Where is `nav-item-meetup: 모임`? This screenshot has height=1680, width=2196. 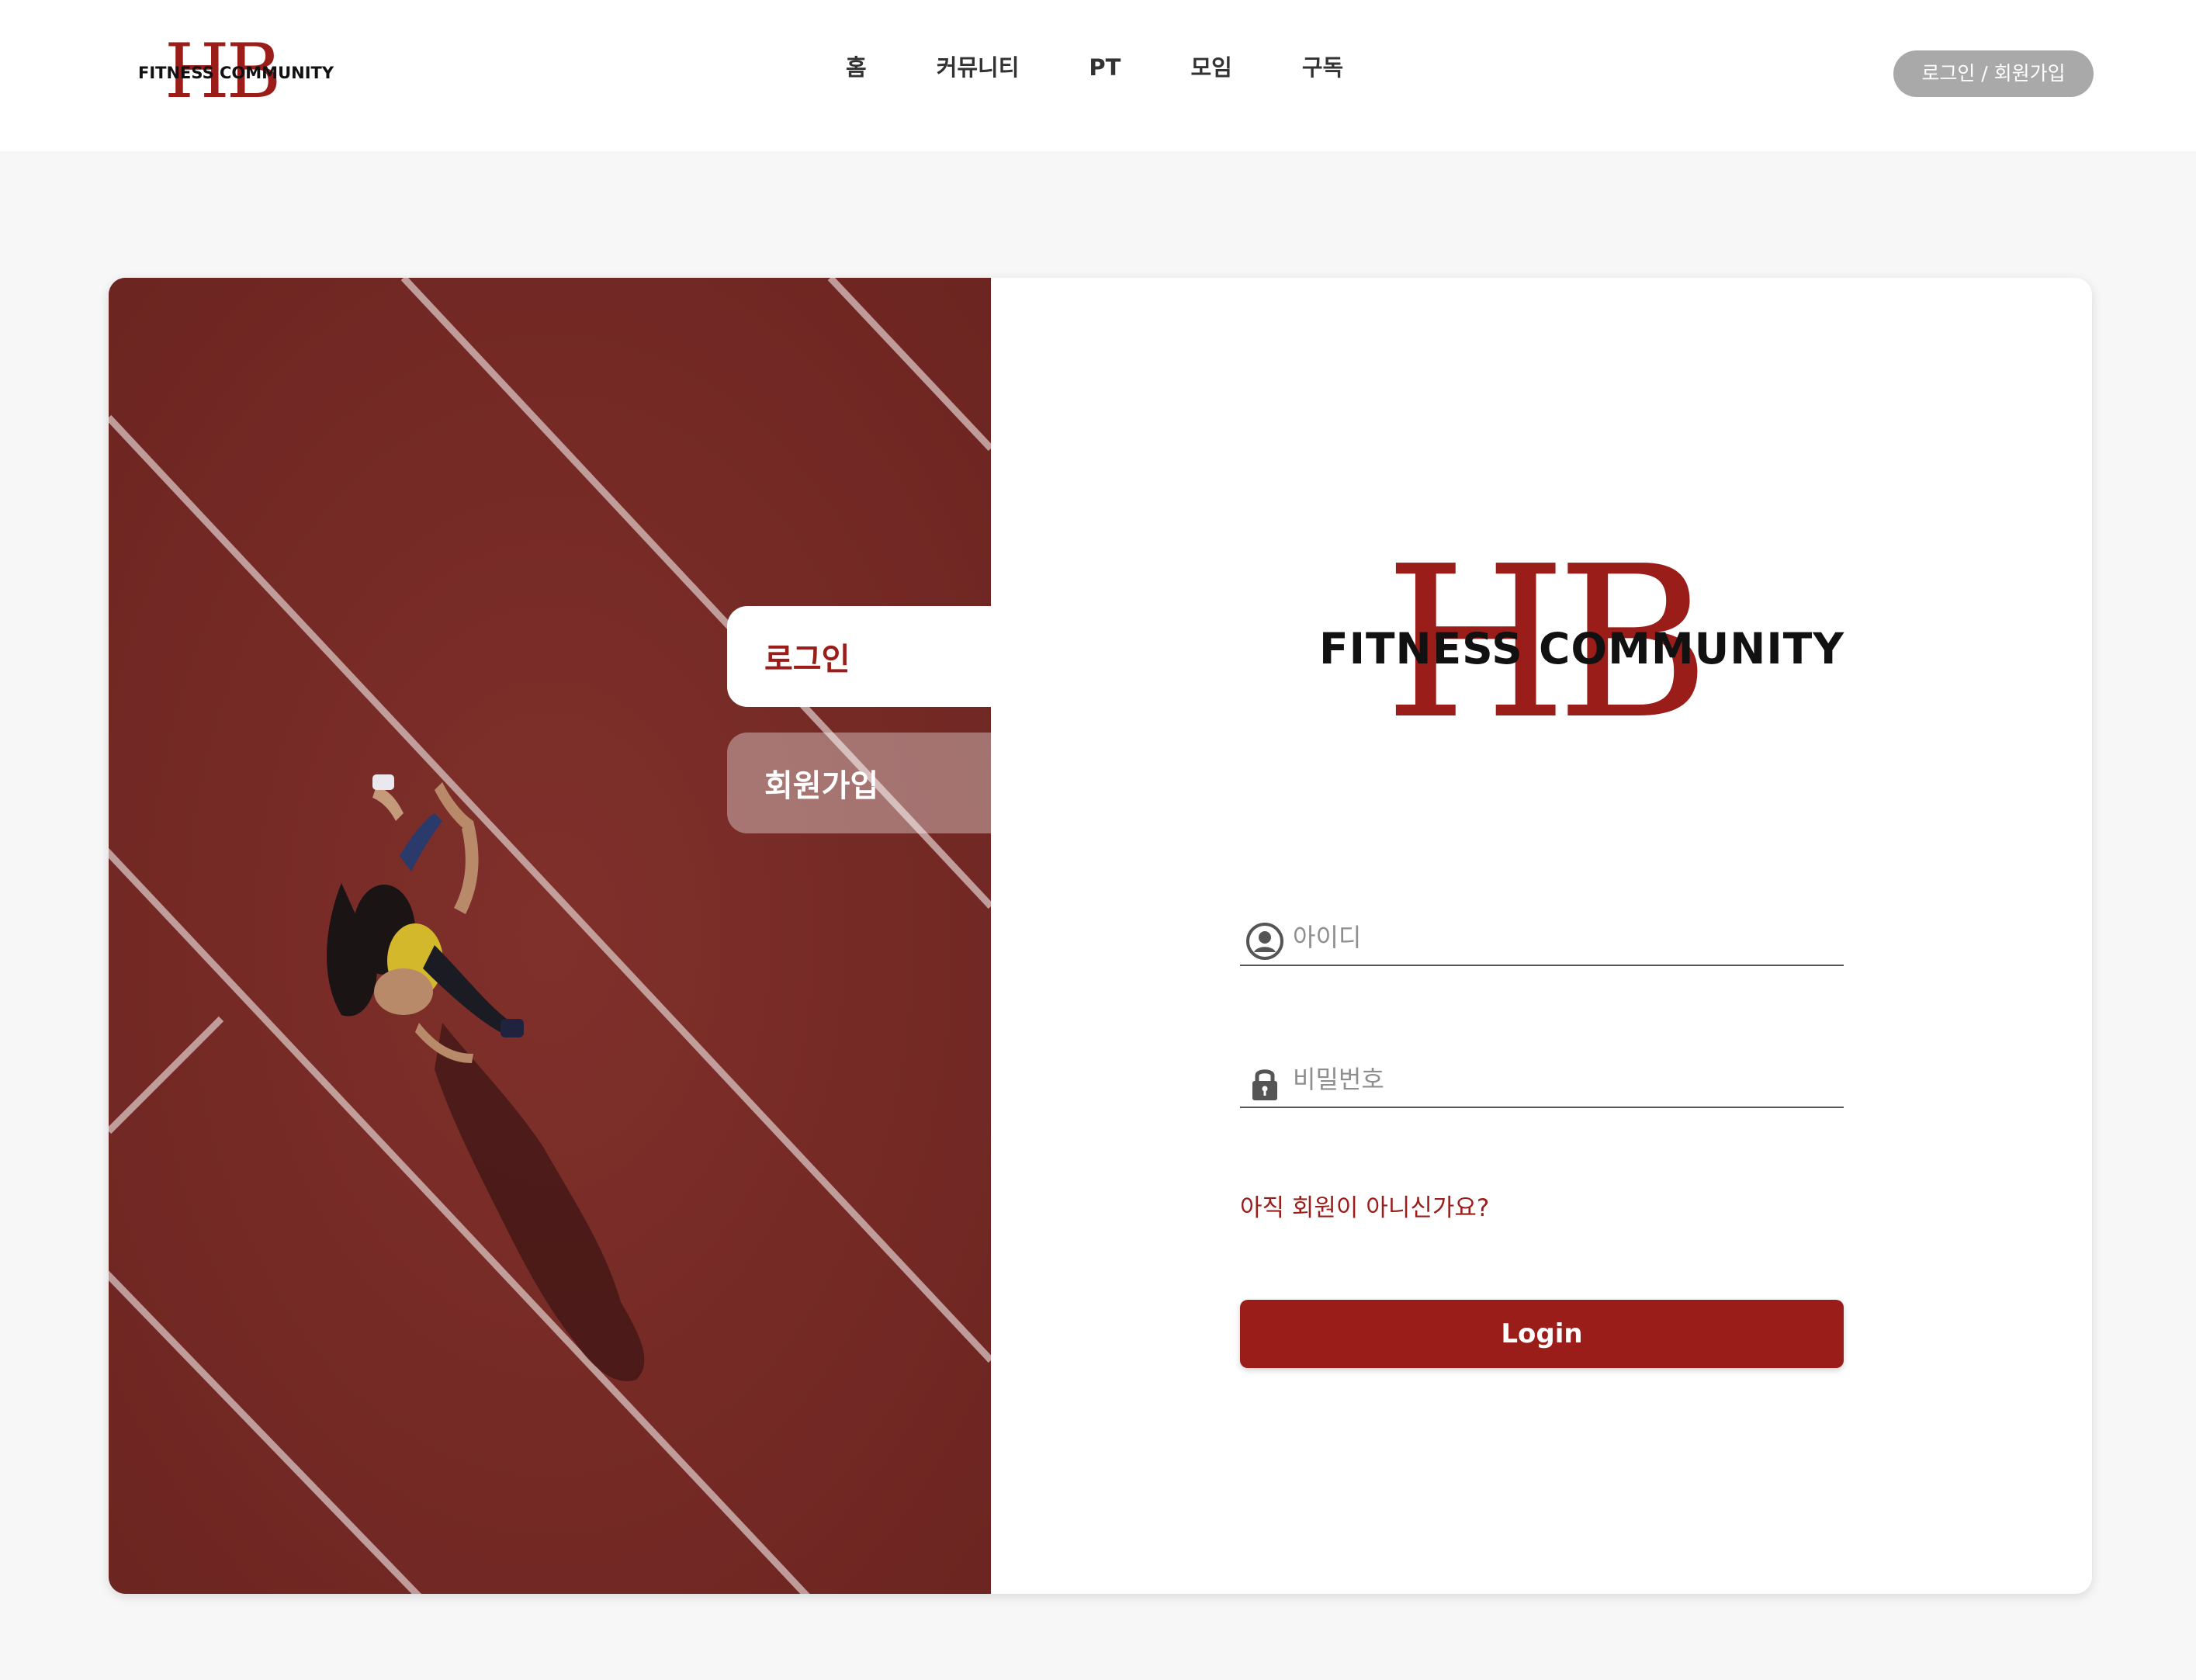
nav-item-meetup: 모임 is located at coordinates (1210, 68).